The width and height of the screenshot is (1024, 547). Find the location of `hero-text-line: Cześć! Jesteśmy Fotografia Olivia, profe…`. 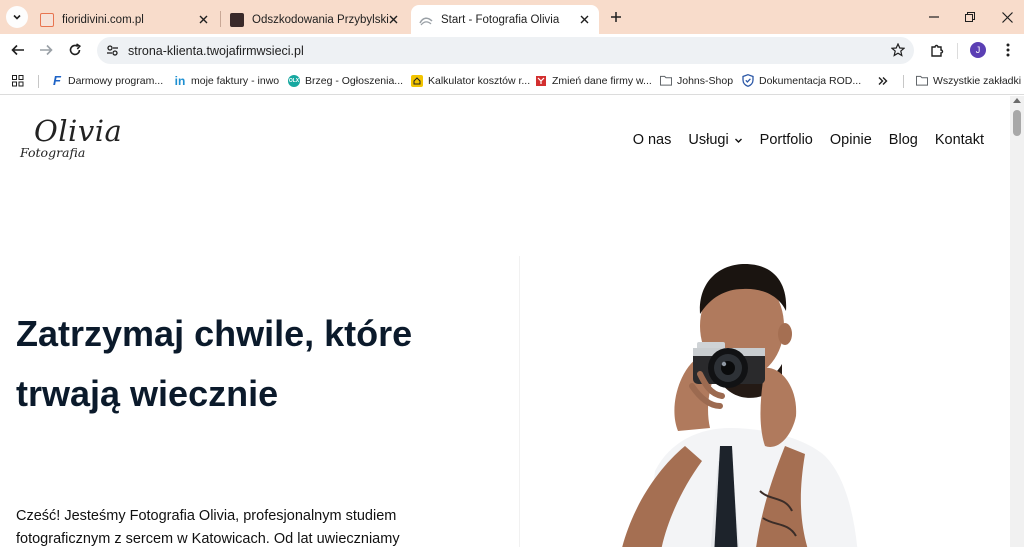

hero-text-line: Cześć! Jesteśmy Fotografia Olivia, profe… is located at coordinates (206, 516).